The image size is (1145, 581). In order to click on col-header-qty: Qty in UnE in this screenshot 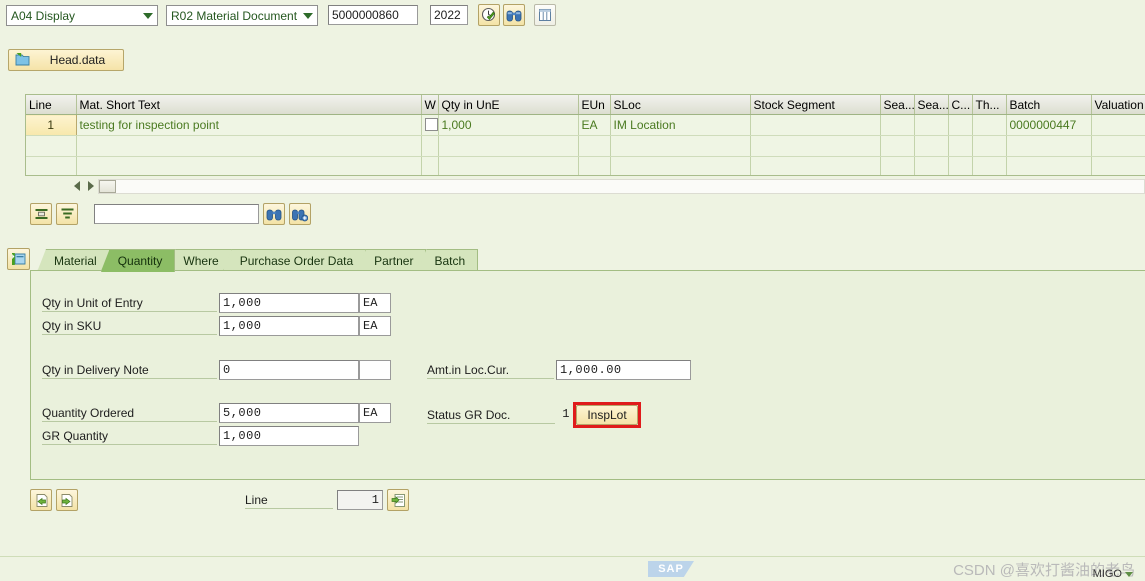, I will do `click(508, 105)`.